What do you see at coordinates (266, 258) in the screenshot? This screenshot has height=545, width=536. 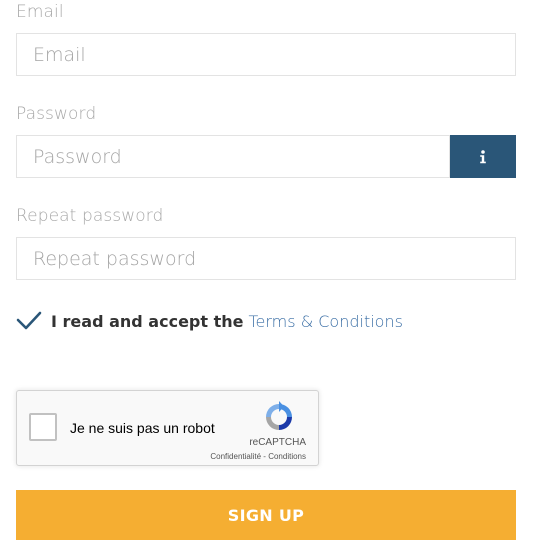 I see `repeat-password-input` at bounding box center [266, 258].